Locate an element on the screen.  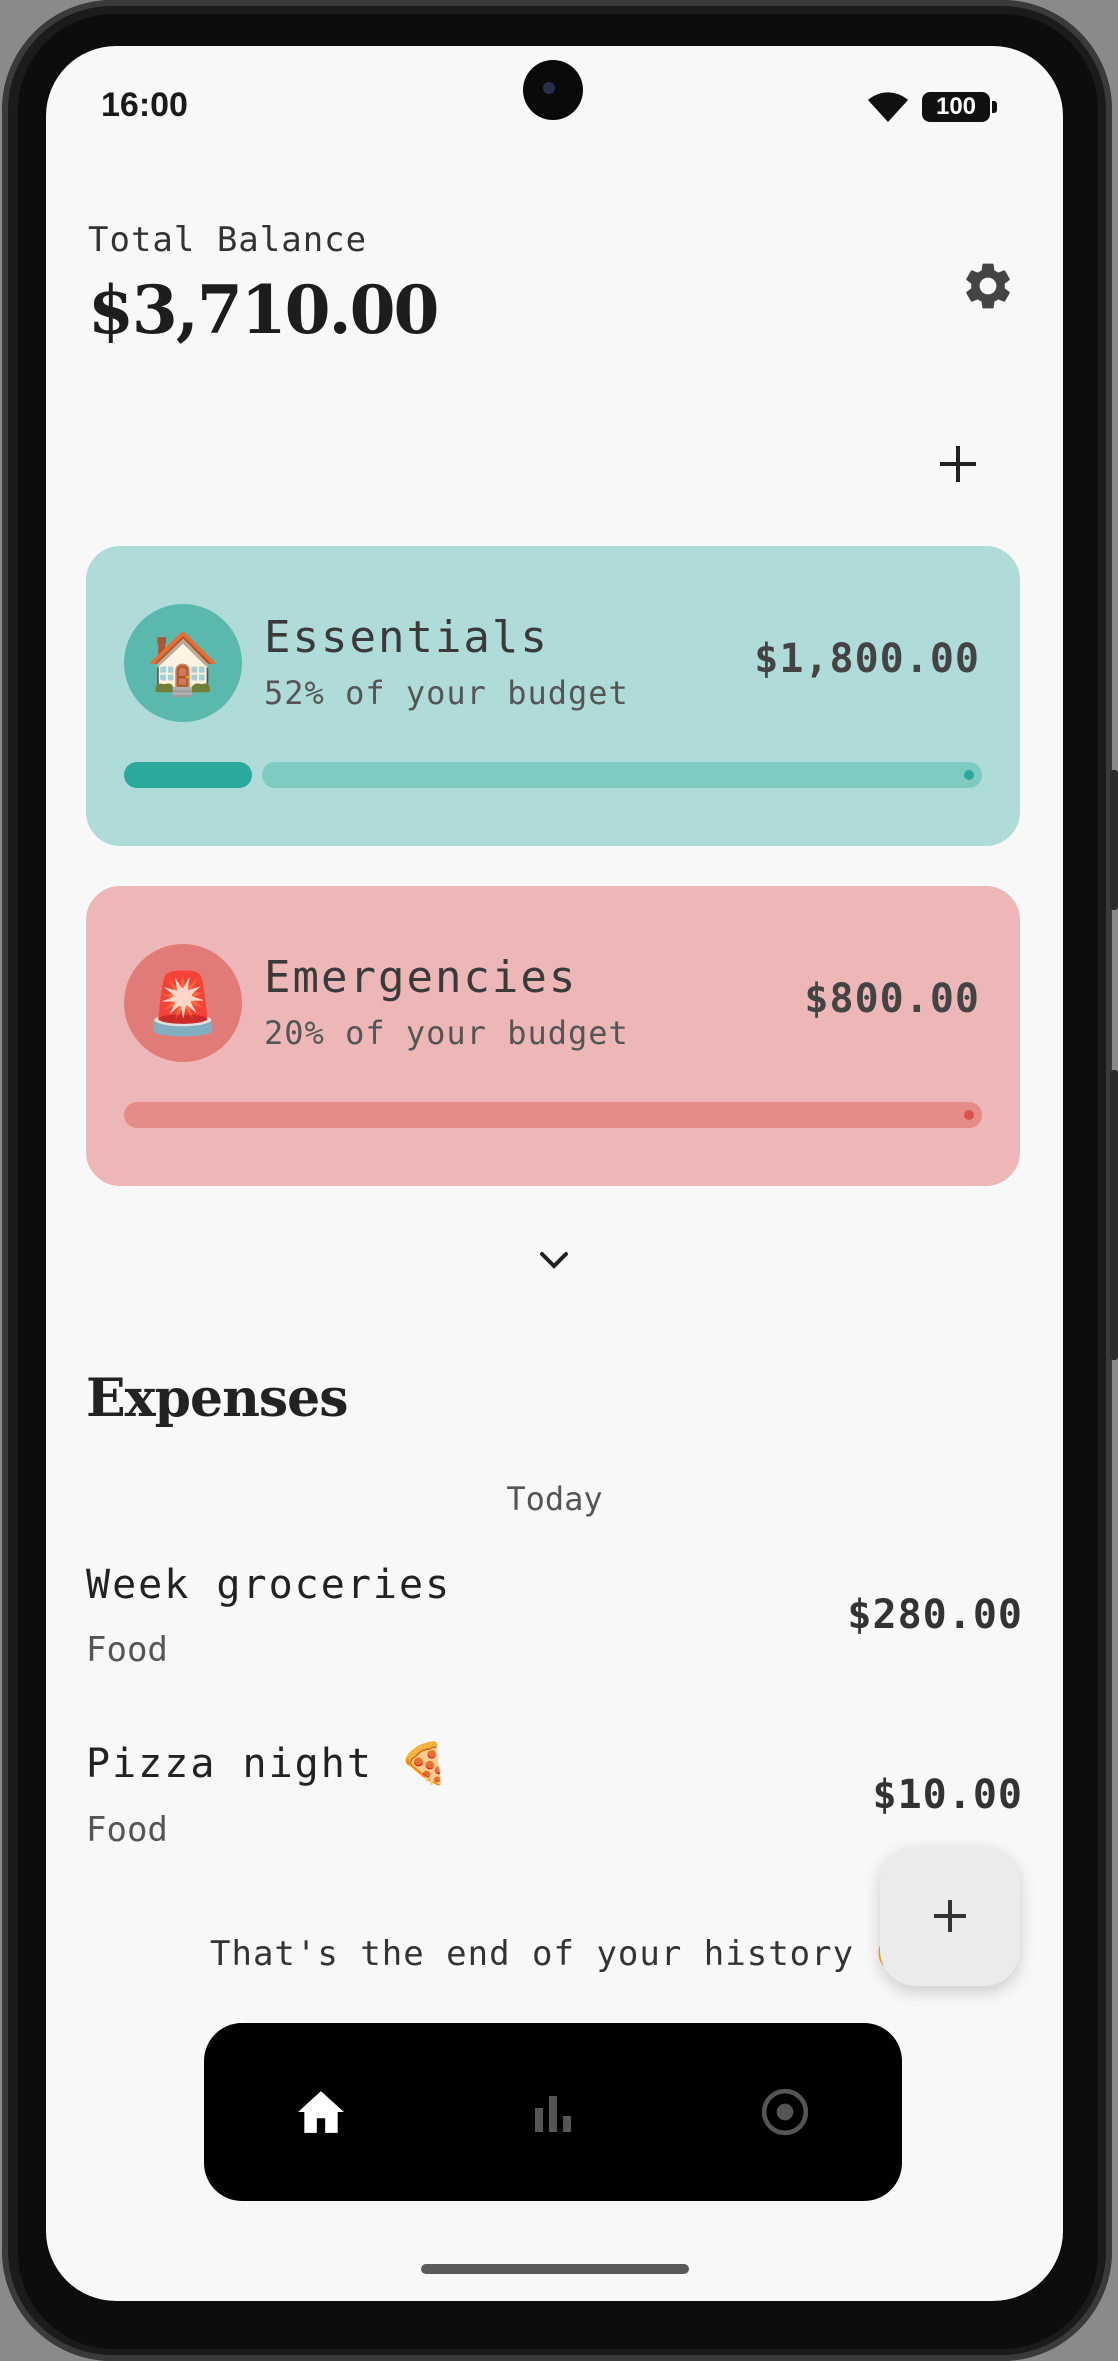
siren-icon: 🚨 is located at coordinates (183, 1003).